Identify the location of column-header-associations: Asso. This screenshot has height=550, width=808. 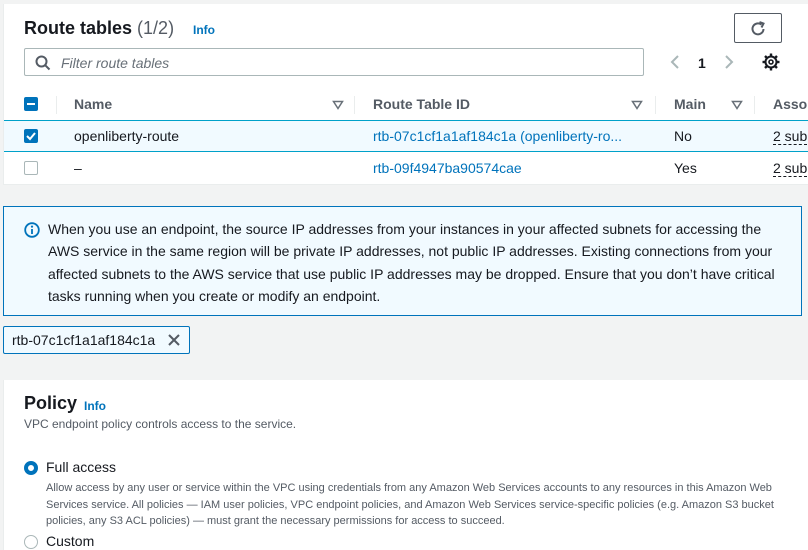
(790, 104).